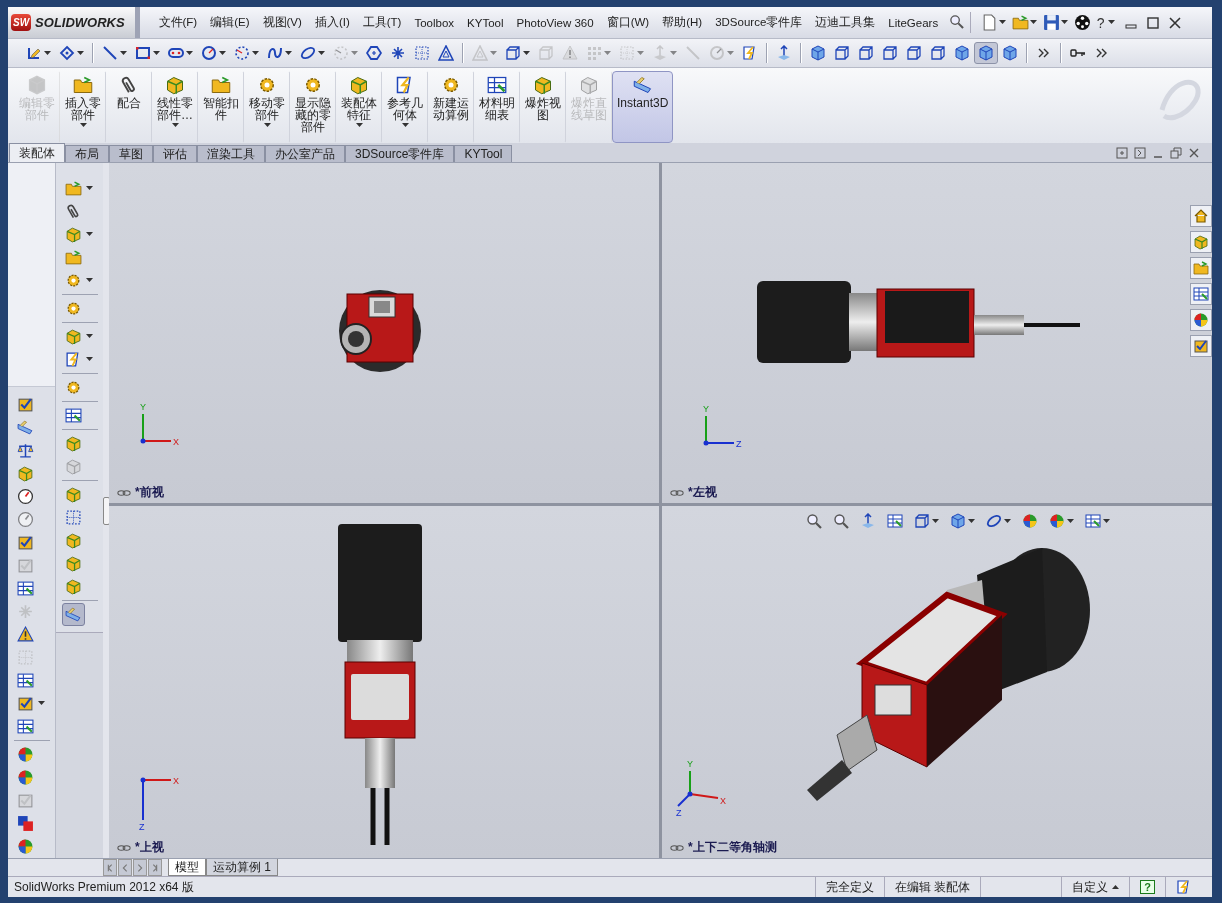 This screenshot has width=1222, height=903. Describe the element at coordinates (732, 847) in the screenshot. I see `view-label: *上下二等角轴测` at that location.